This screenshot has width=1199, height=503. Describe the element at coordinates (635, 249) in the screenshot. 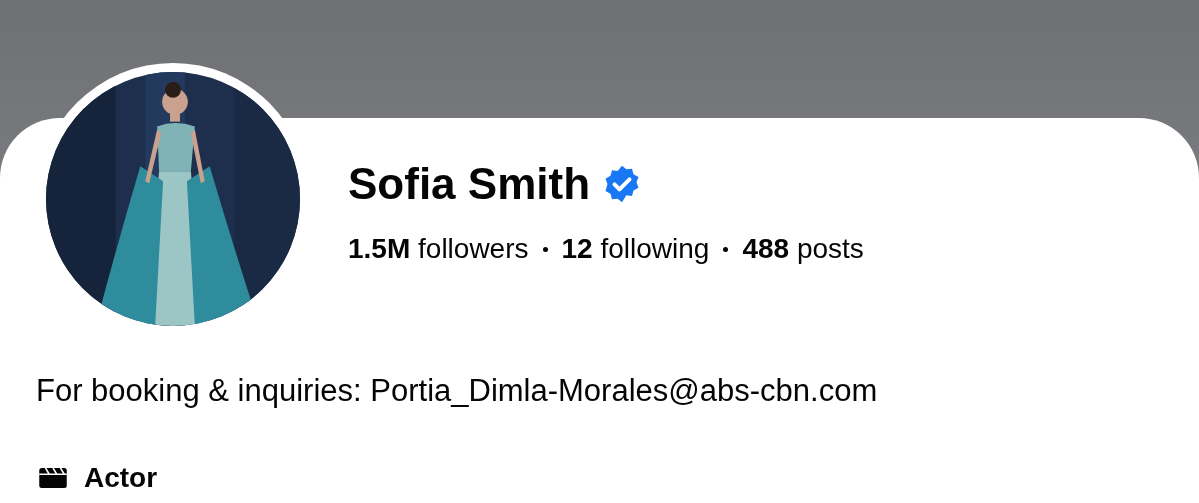

I see `profile-stat: 12 following` at that location.